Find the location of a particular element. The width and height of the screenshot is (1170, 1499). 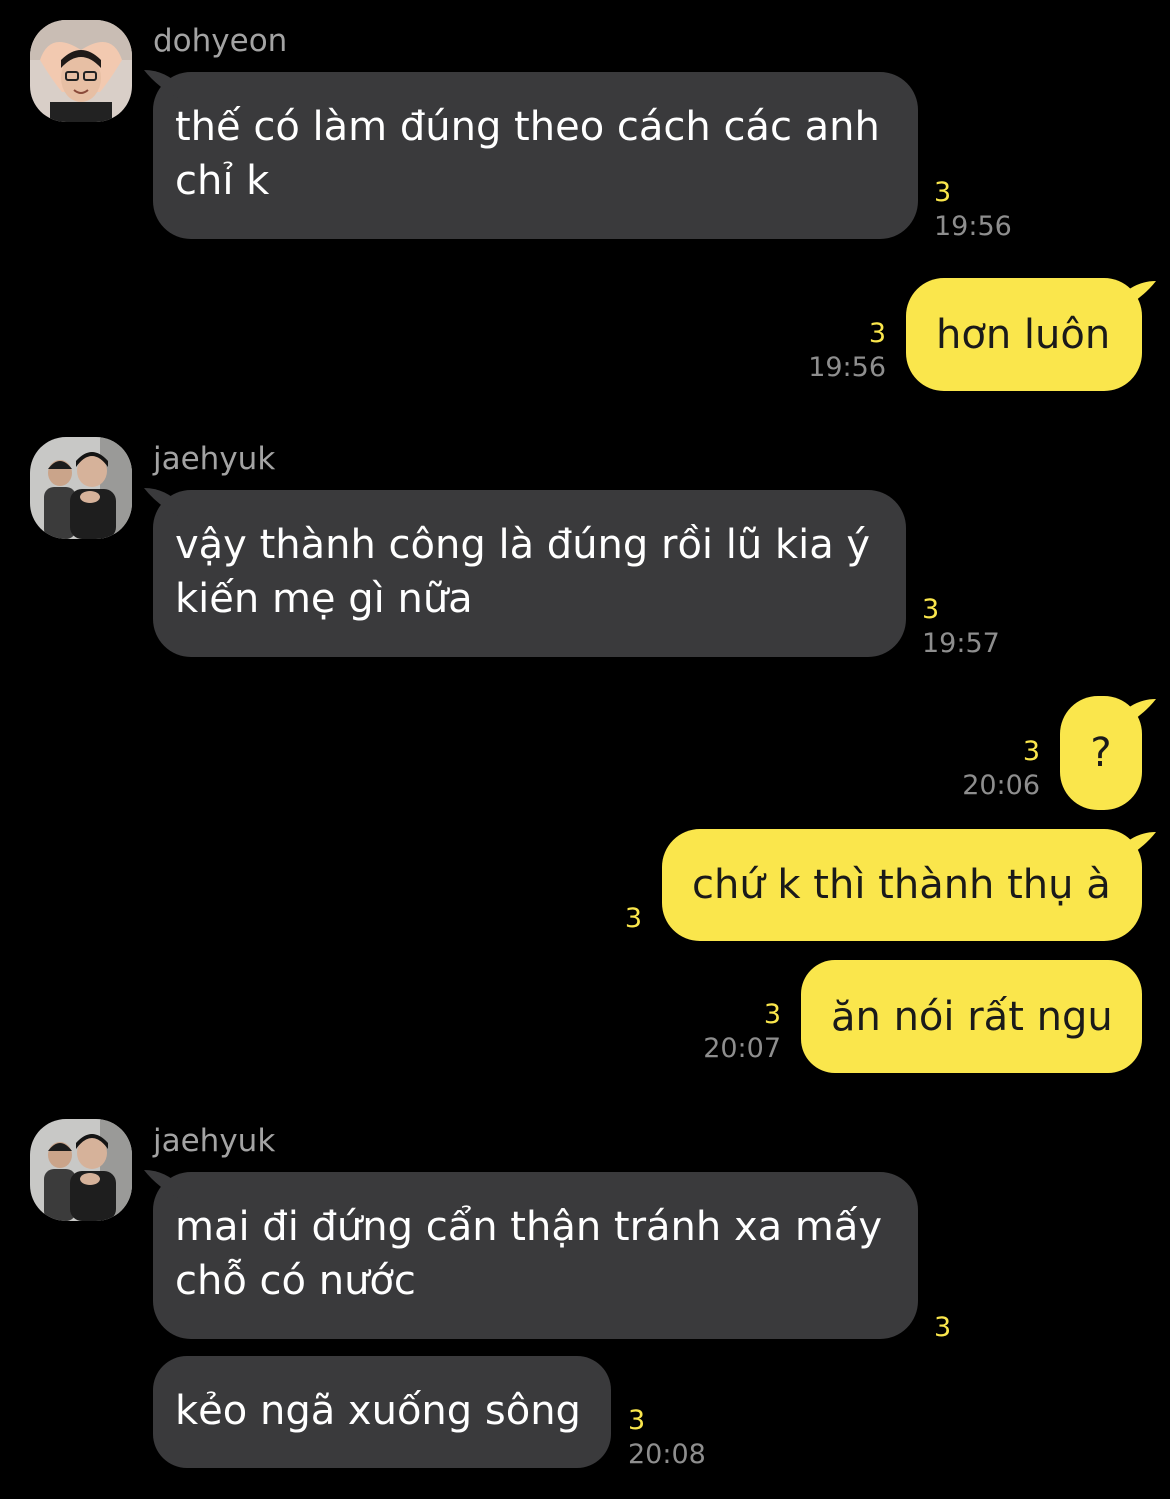

message-bubble: thế có làm đúng theo cách các anh chỉ k is located at coordinates (531, 154).